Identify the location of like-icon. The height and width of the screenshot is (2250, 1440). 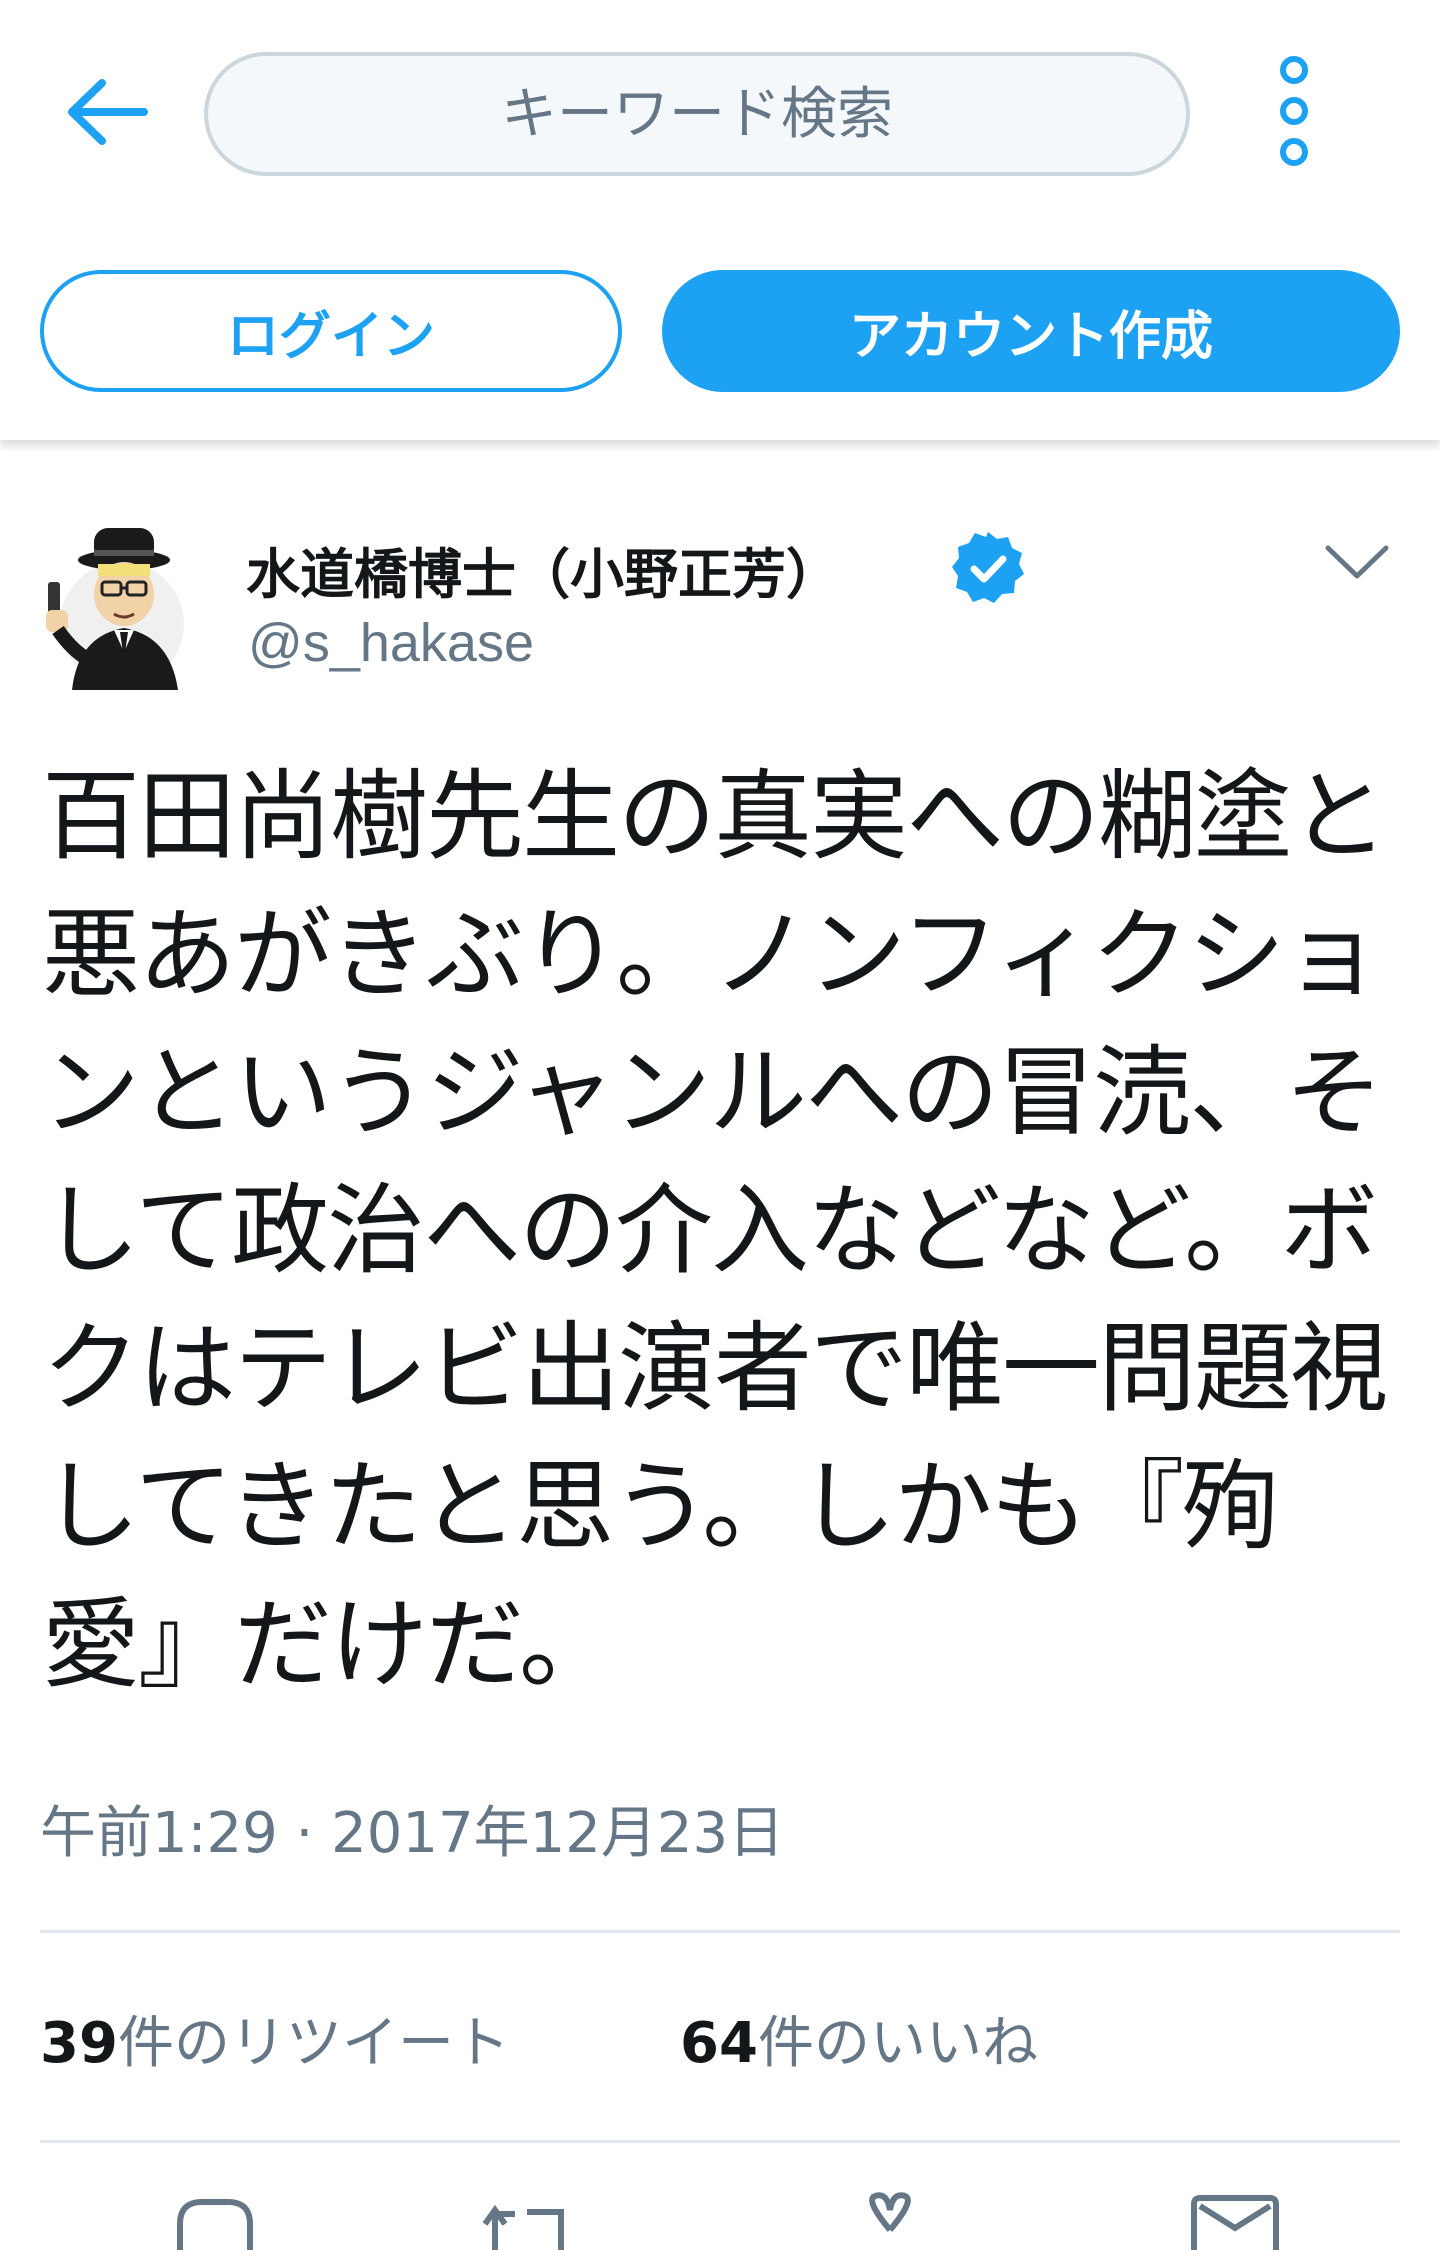
(890, 2220).